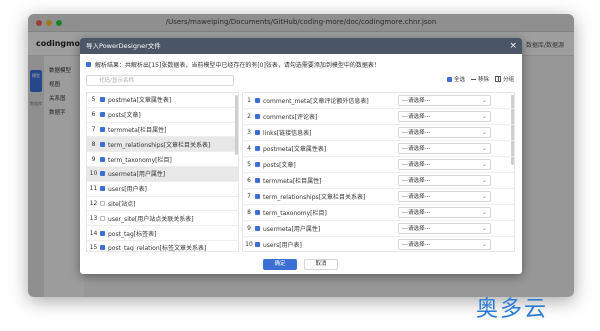  What do you see at coordinates (295, 213) in the screenshot?
I see `table-name: term_taxonomy[栏目]` at bounding box center [295, 213].